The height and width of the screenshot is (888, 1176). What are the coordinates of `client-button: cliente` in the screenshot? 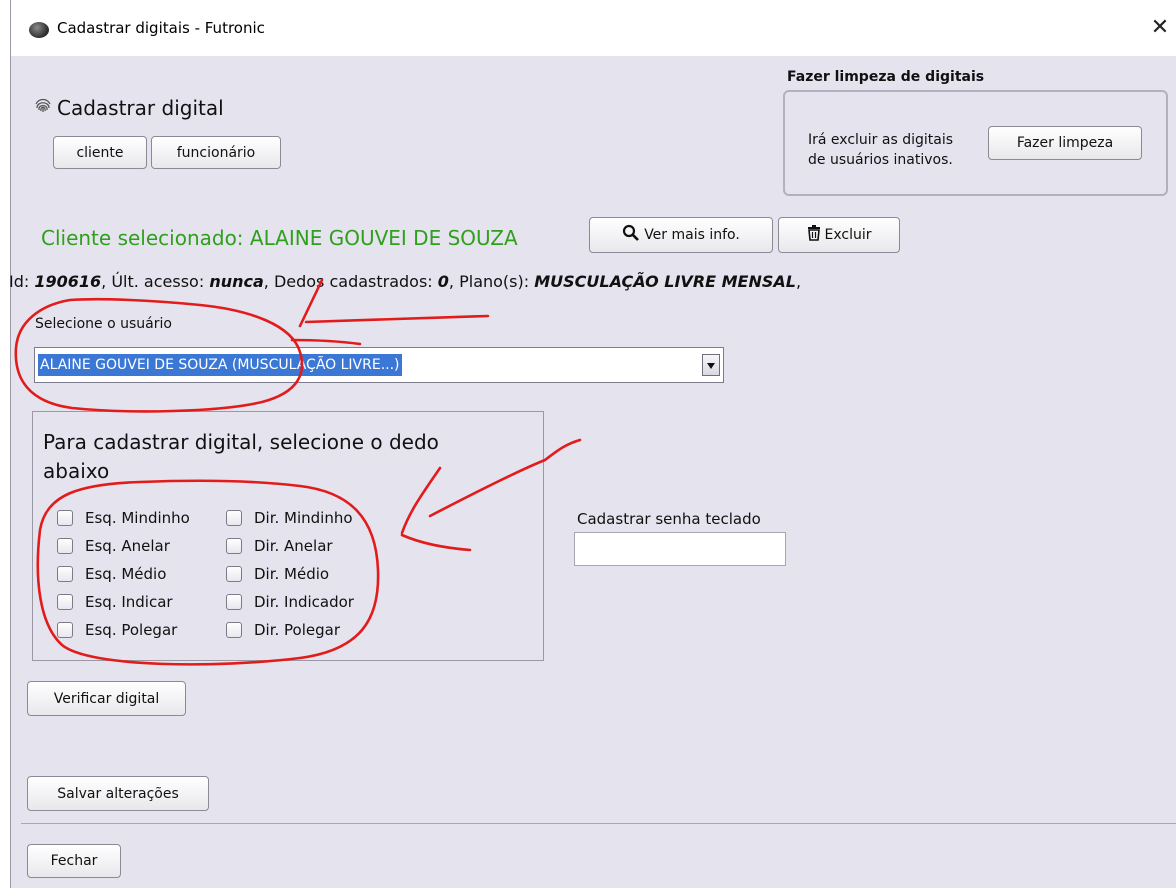 It's located at (100, 152).